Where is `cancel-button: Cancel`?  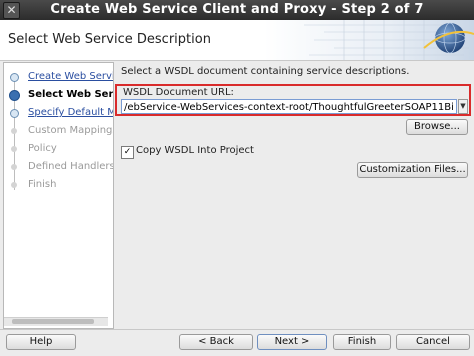
cancel-button: Cancel is located at coordinates (433, 342).